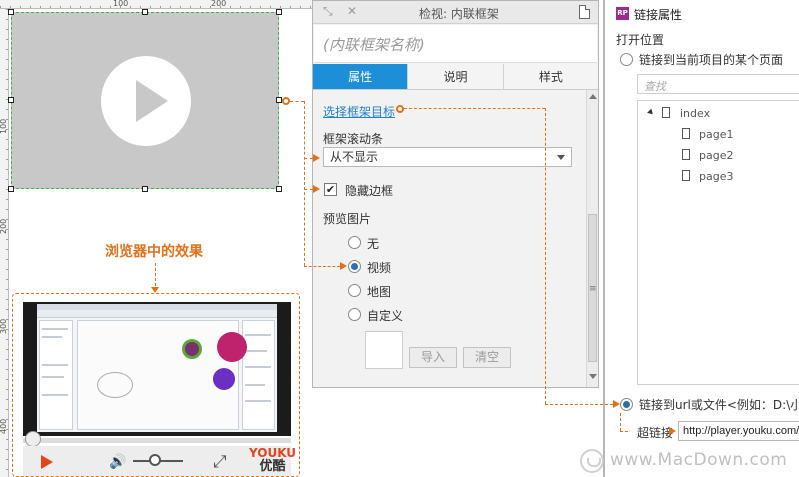  Describe the element at coordinates (157, 369) in the screenshot. I see `video-frame` at that location.